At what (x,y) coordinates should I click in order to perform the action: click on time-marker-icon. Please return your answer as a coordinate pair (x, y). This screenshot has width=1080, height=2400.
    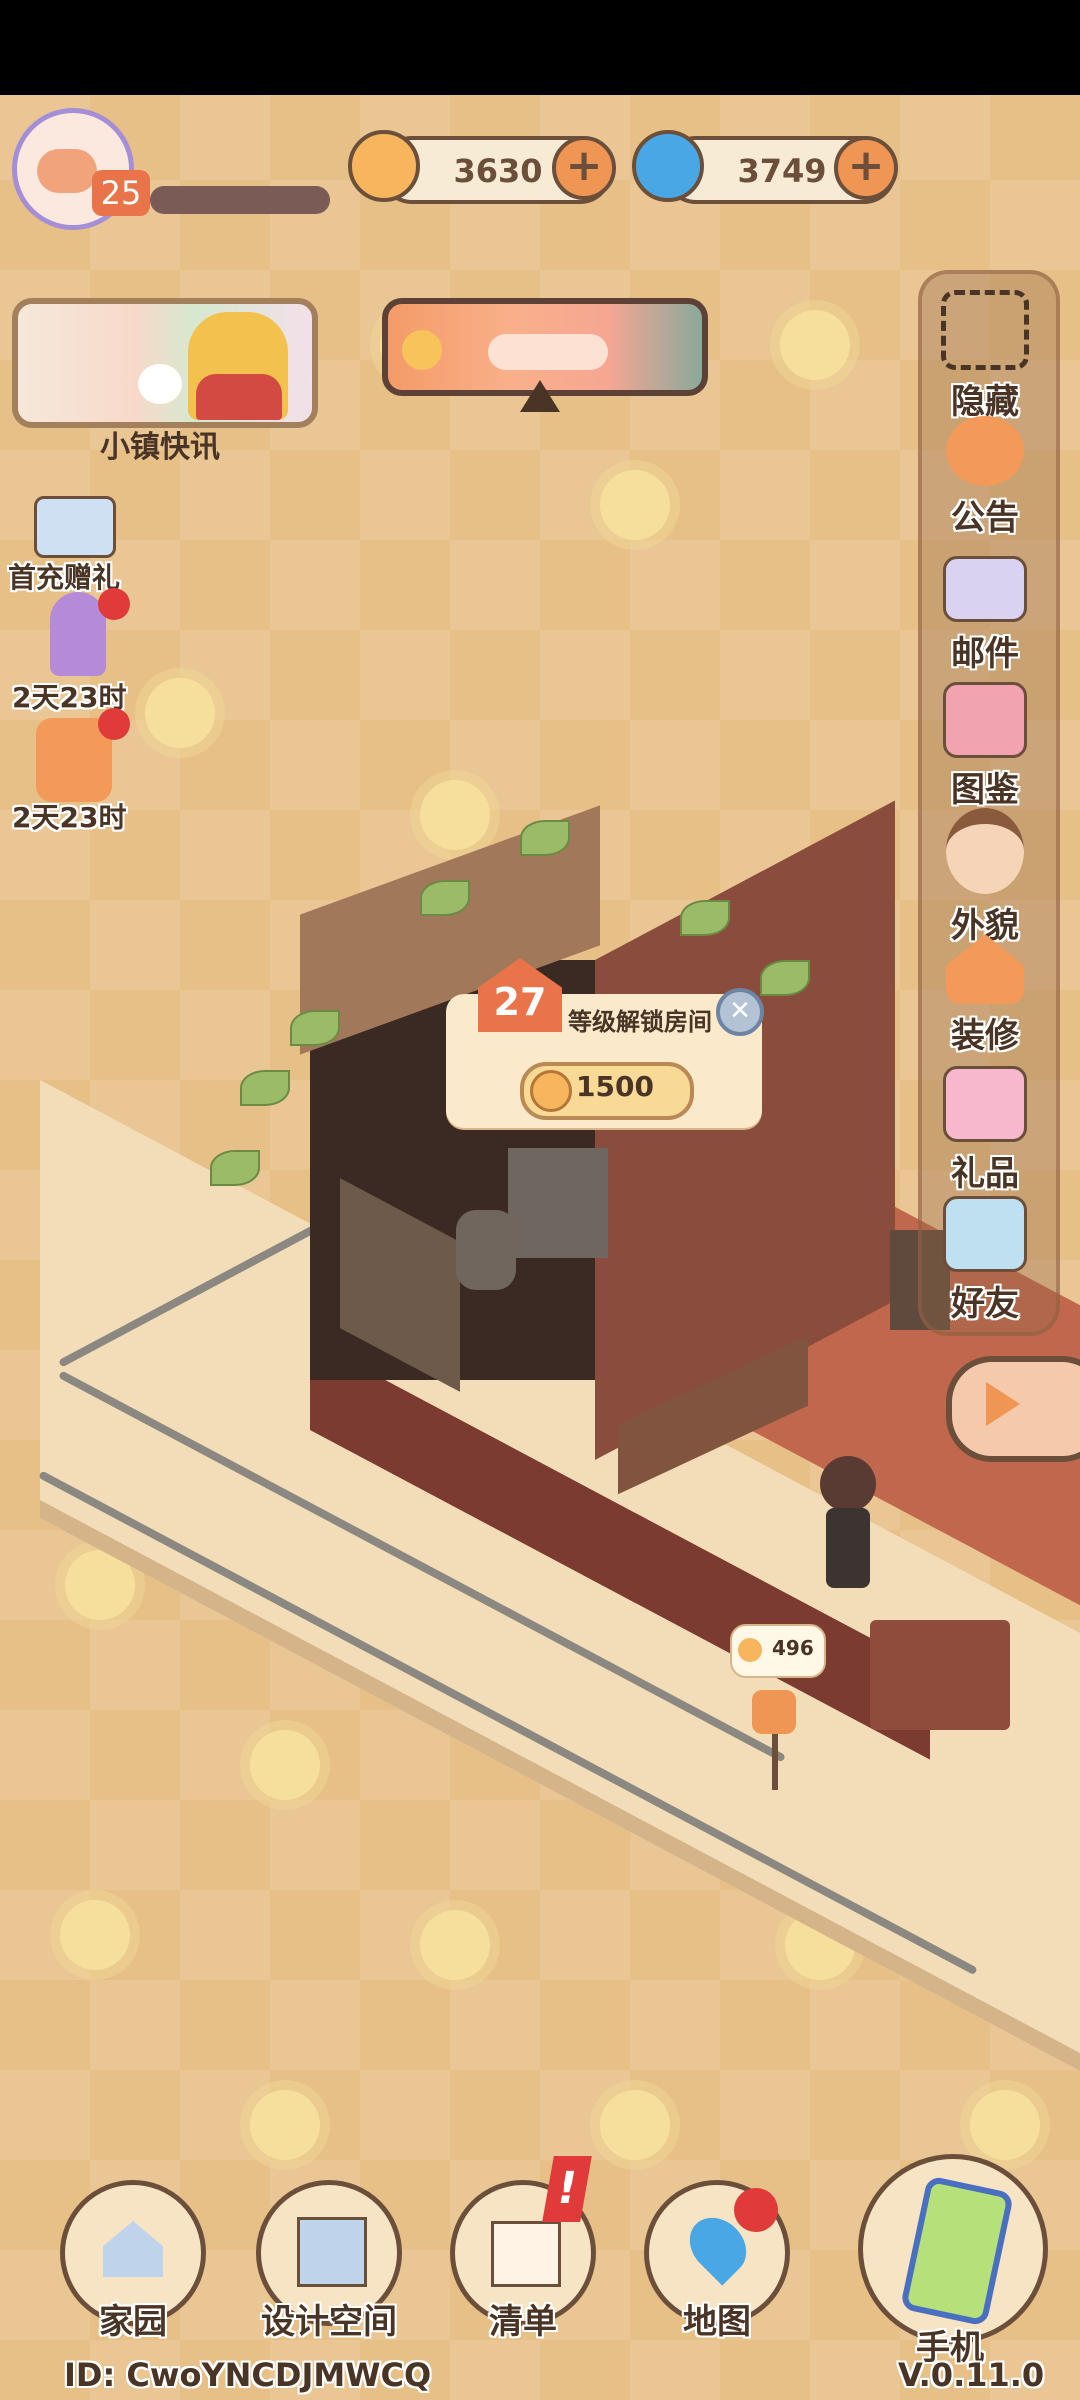
    Looking at the image, I should click on (540, 396).